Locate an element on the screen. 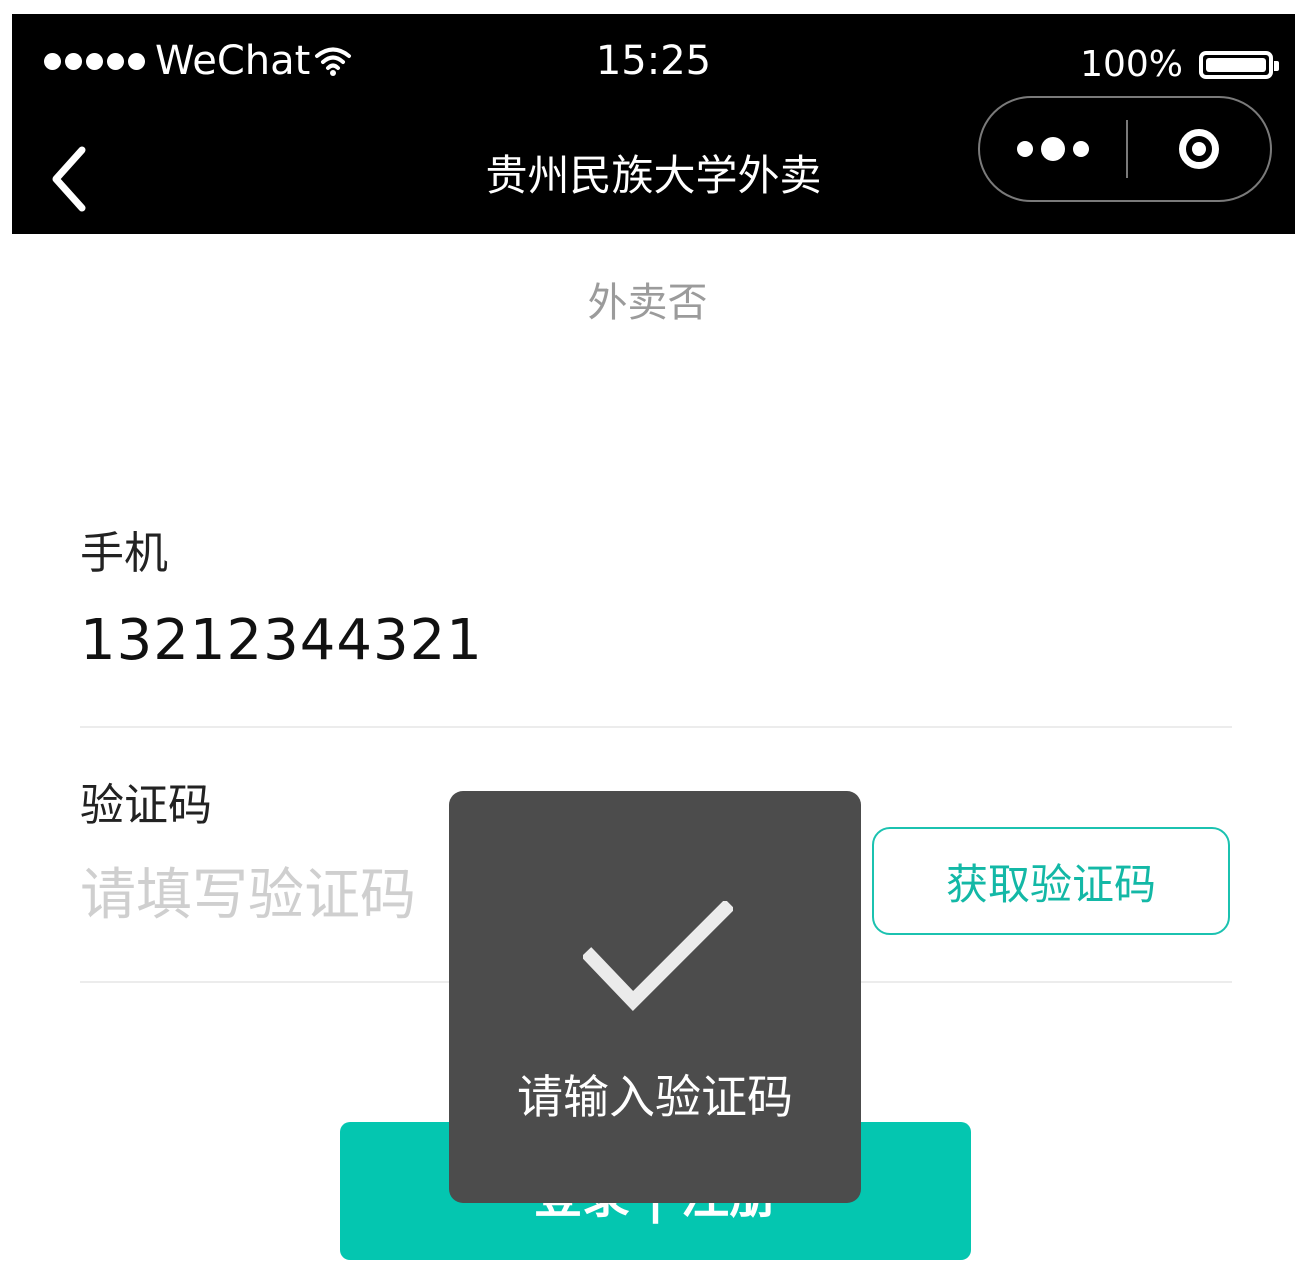 This screenshot has height=1278, width=1295. toast-popup: 请输入验证码 is located at coordinates (655, 997).